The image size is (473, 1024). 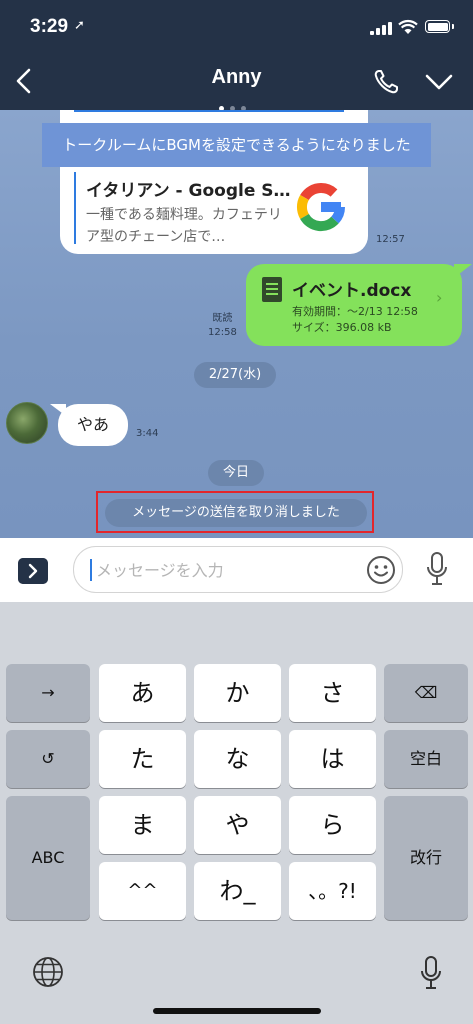 What do you see at coordinates (142, 891) in the screenshot?
I see `key-emoticon: ^^` at bounding box center [142, 891].